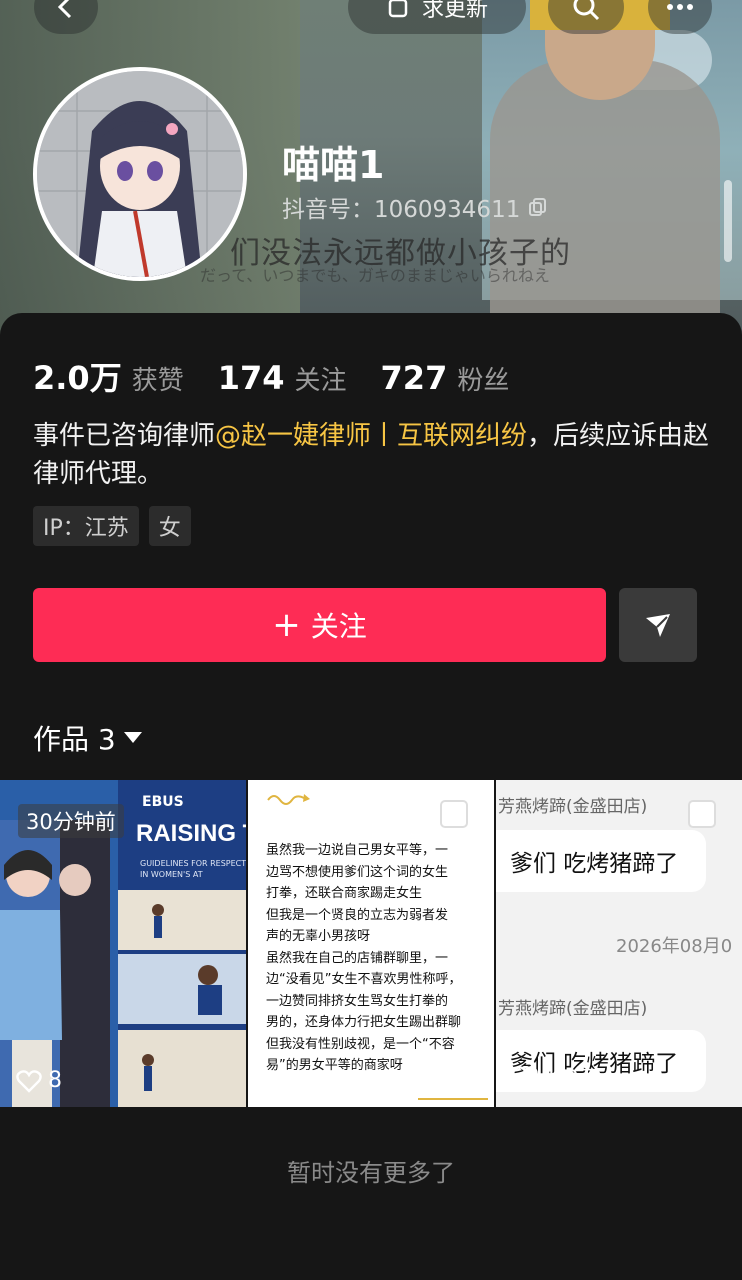 This screenshot has width=742, height=1280. Describe the element at coordinates (288, 799) in the screenshot. I see `squiggle-decoration-icon` at that location.